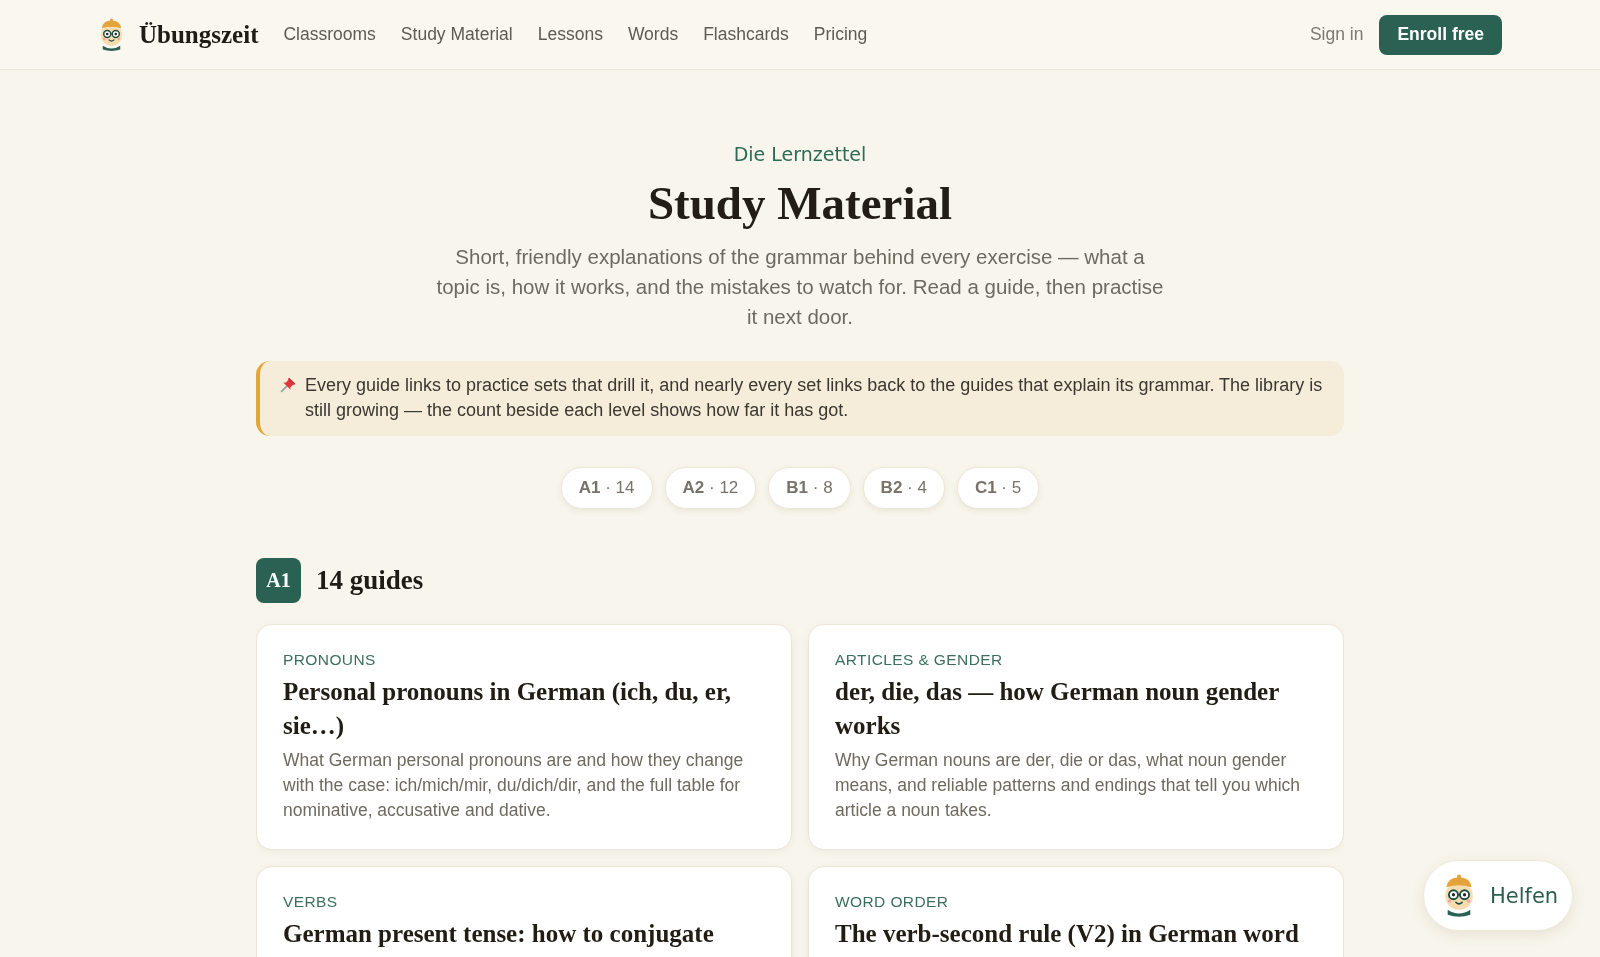  I want to click on level-filter-button: A2 · 12, so click(710, 488).